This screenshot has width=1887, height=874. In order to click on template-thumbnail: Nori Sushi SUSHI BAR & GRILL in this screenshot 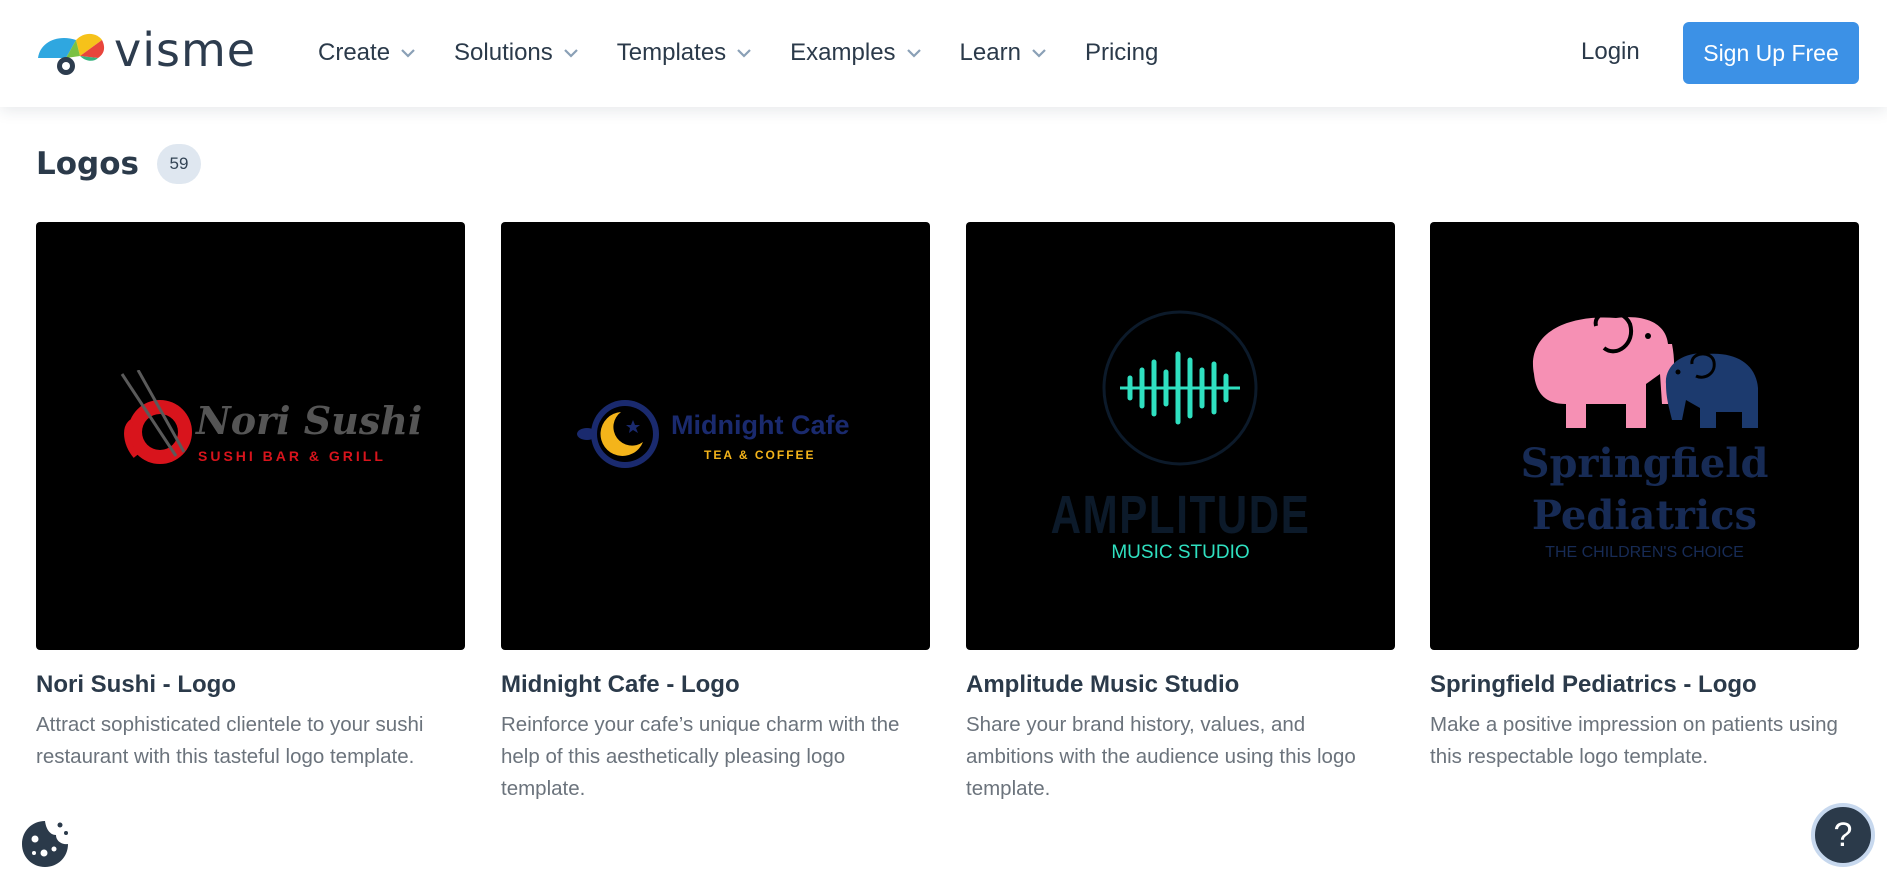, I will do `click(250, 436)`.